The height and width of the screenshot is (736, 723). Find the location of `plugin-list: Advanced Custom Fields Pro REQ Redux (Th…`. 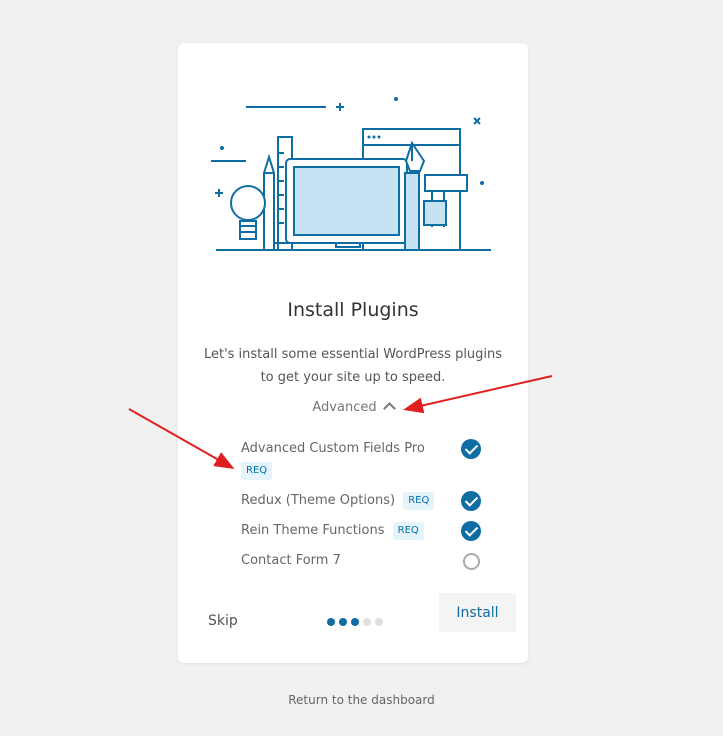

plugin-list: Advanced Custom Fields Pro REQ Redux (Th… is located at coordinates (361, 509).